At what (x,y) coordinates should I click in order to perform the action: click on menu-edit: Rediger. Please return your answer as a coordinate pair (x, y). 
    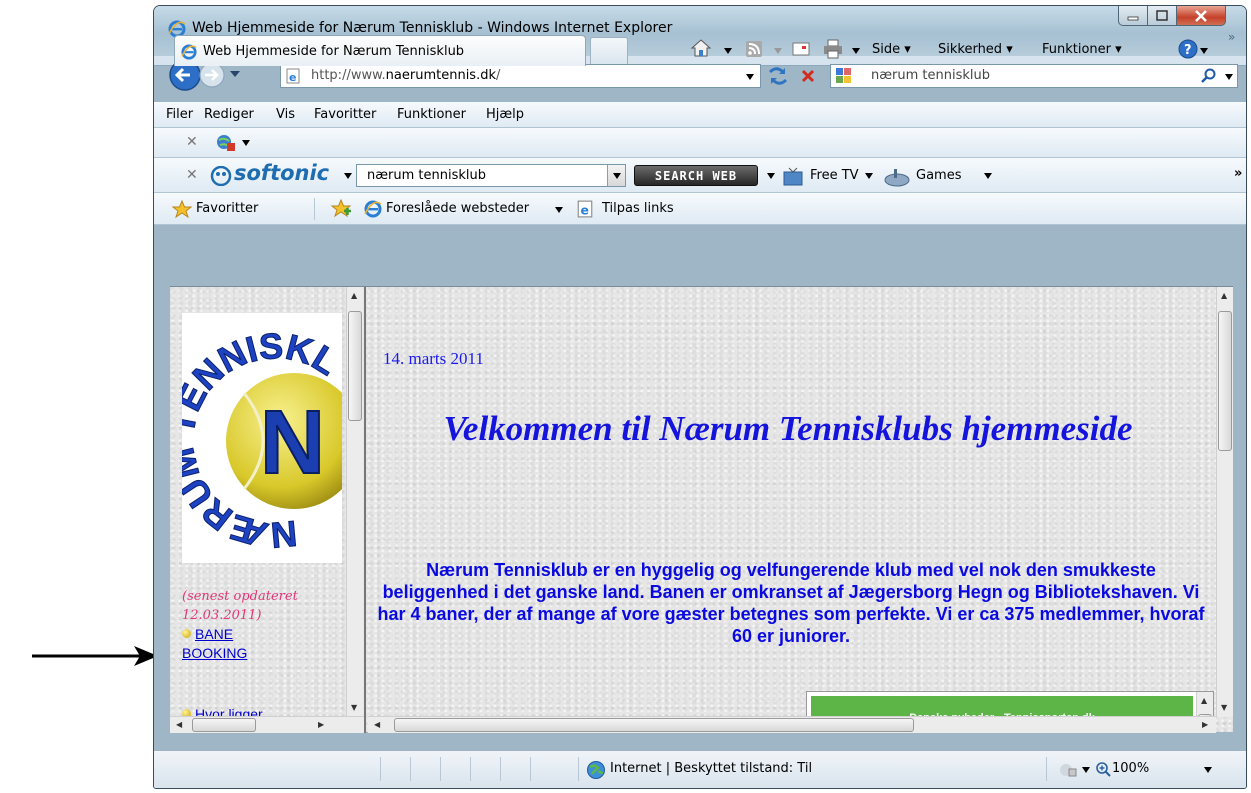
    Looking at the image, I should click on (229, 114).